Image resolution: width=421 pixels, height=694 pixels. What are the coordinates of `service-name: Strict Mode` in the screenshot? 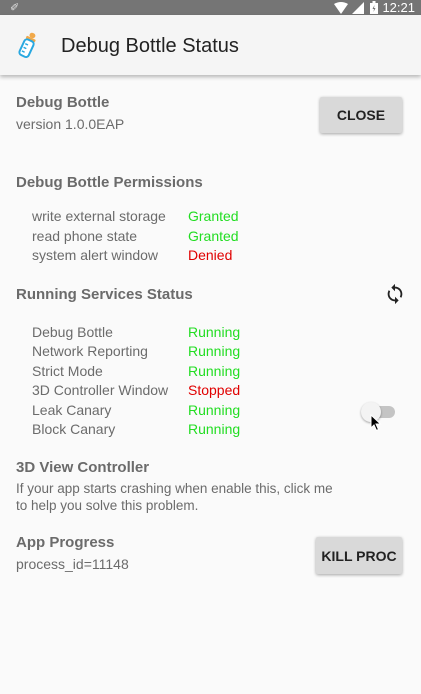 It's located at (67, 371).